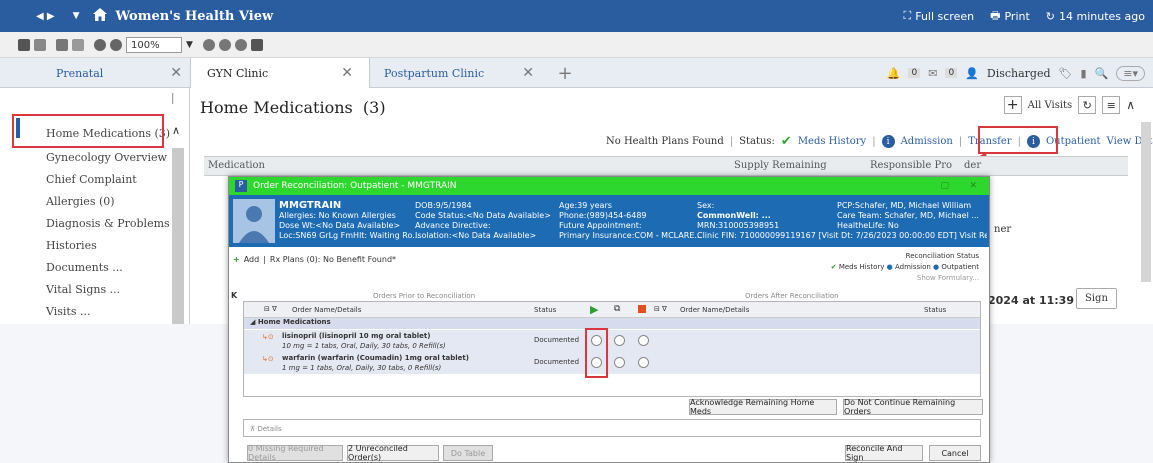 This screenshot has height=463, width=1153. What do you see at coordinates (894, 73) in the screenshot?
I see `bell-icon: 🔔` at bounding box center [894, 73].